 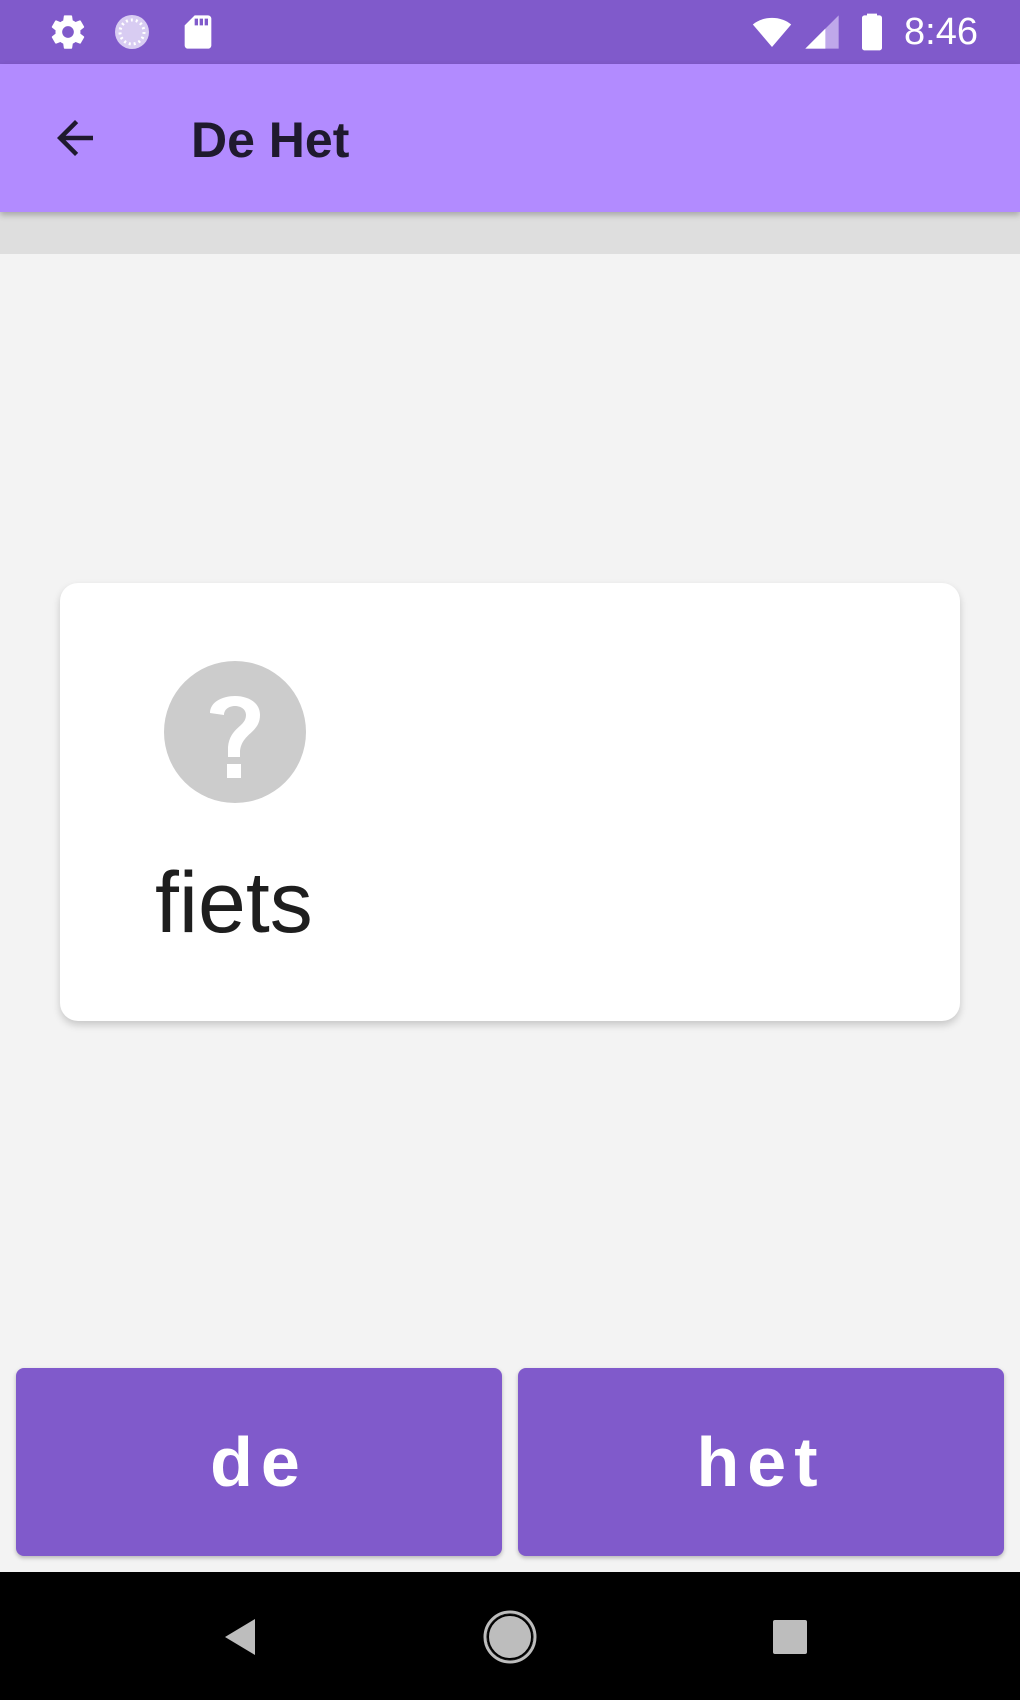 What do you see at coordinates (872, 32) in the screenshot?
I see `battery-icon` at bounding box center [872, 32].